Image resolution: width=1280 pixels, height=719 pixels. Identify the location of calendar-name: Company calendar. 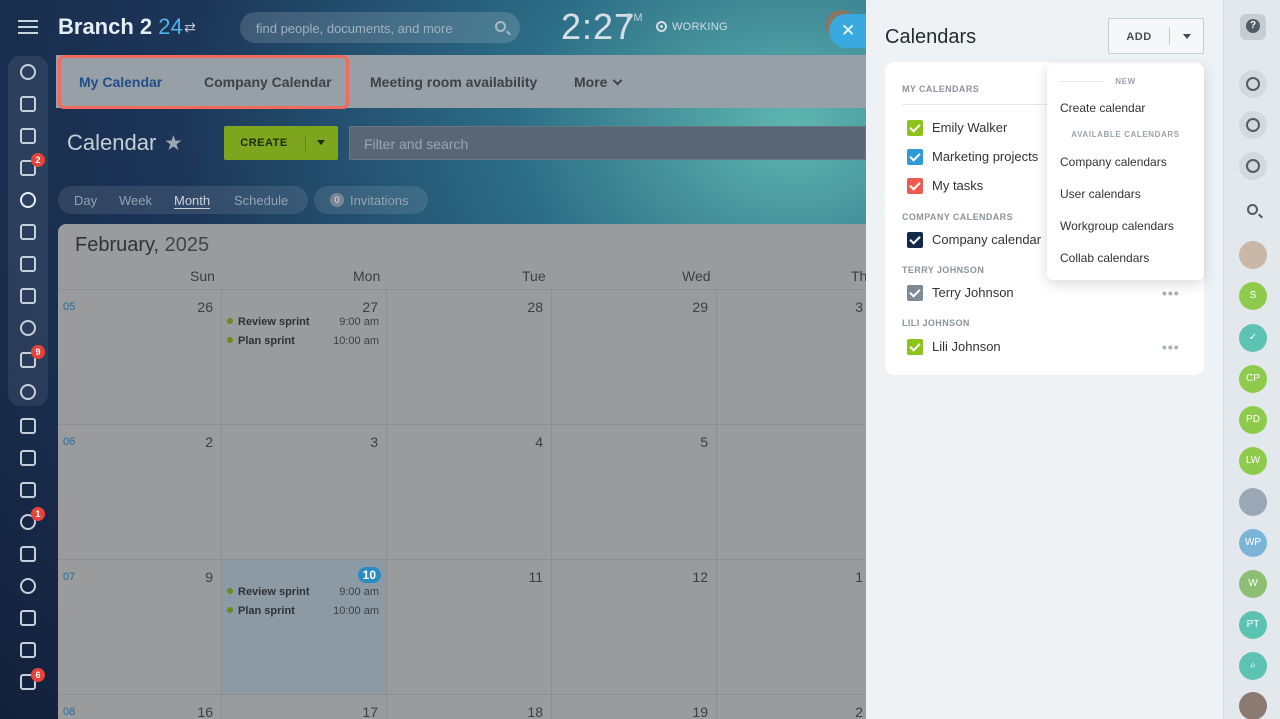
(987, 239).